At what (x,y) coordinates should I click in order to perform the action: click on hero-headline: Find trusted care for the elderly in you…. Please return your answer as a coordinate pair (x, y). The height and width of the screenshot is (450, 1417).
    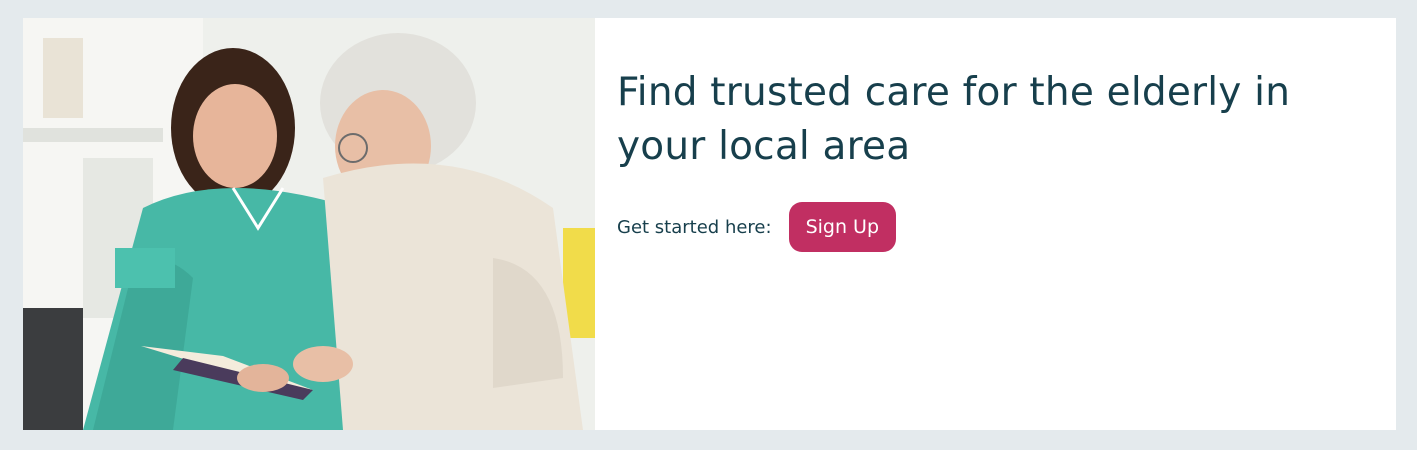
    Looking at the image, I should click on (954, 119).